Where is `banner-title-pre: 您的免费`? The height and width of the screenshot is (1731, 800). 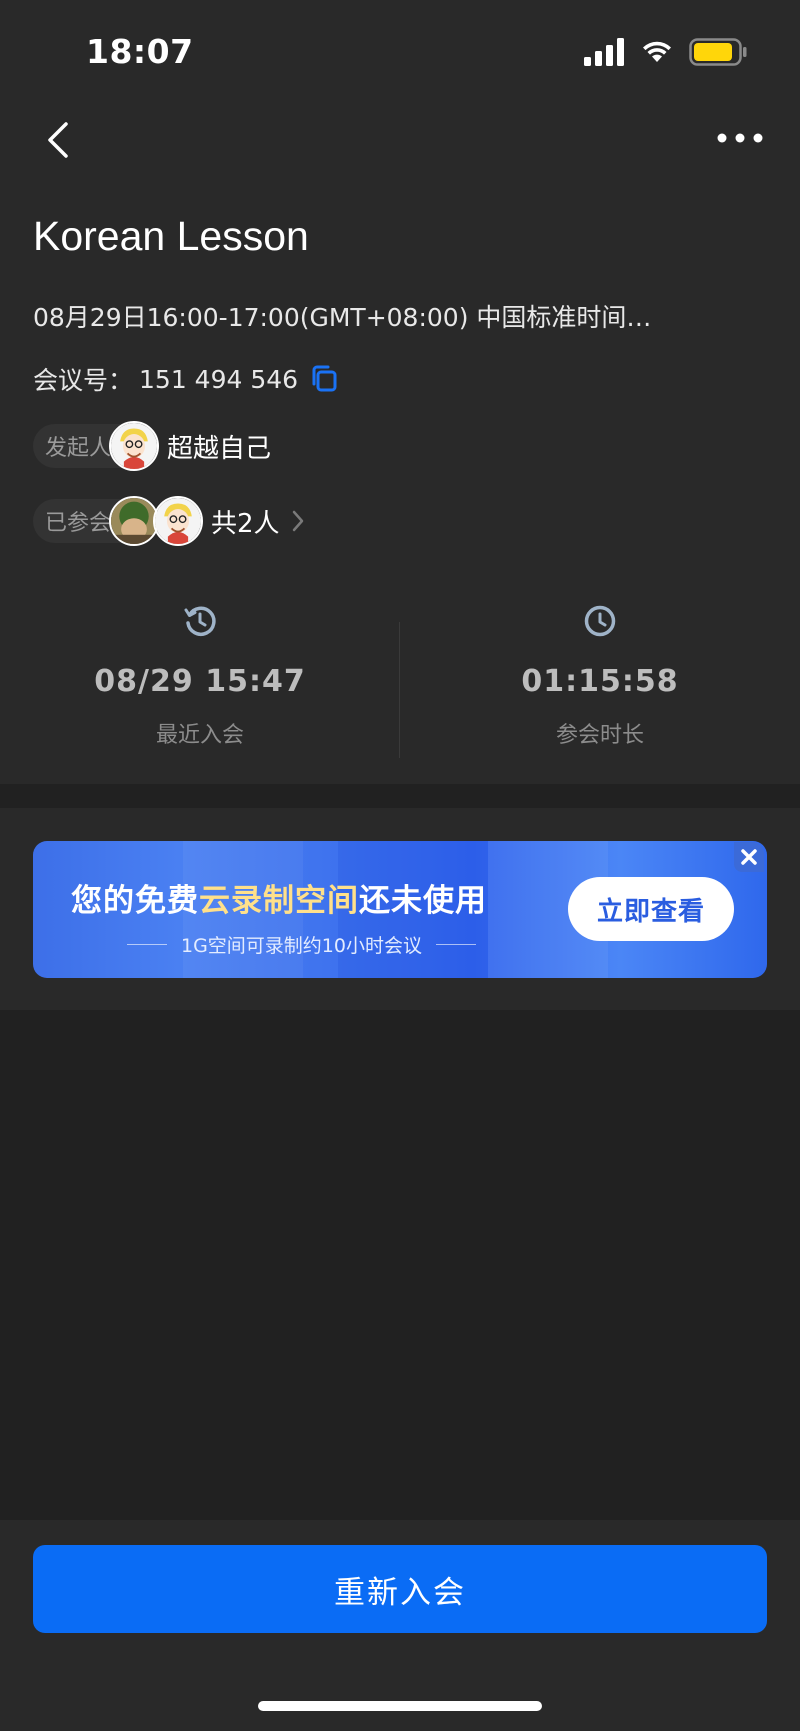 banner-title-pre: 您的免费 is located at coordinates (135, 901).